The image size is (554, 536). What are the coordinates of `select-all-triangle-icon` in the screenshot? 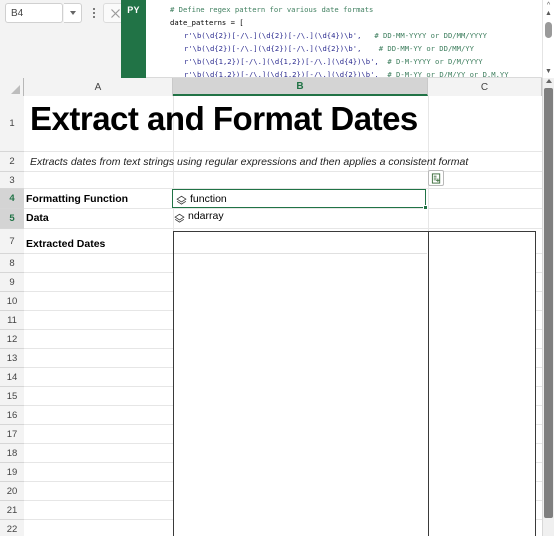 It's located at (15, 89).